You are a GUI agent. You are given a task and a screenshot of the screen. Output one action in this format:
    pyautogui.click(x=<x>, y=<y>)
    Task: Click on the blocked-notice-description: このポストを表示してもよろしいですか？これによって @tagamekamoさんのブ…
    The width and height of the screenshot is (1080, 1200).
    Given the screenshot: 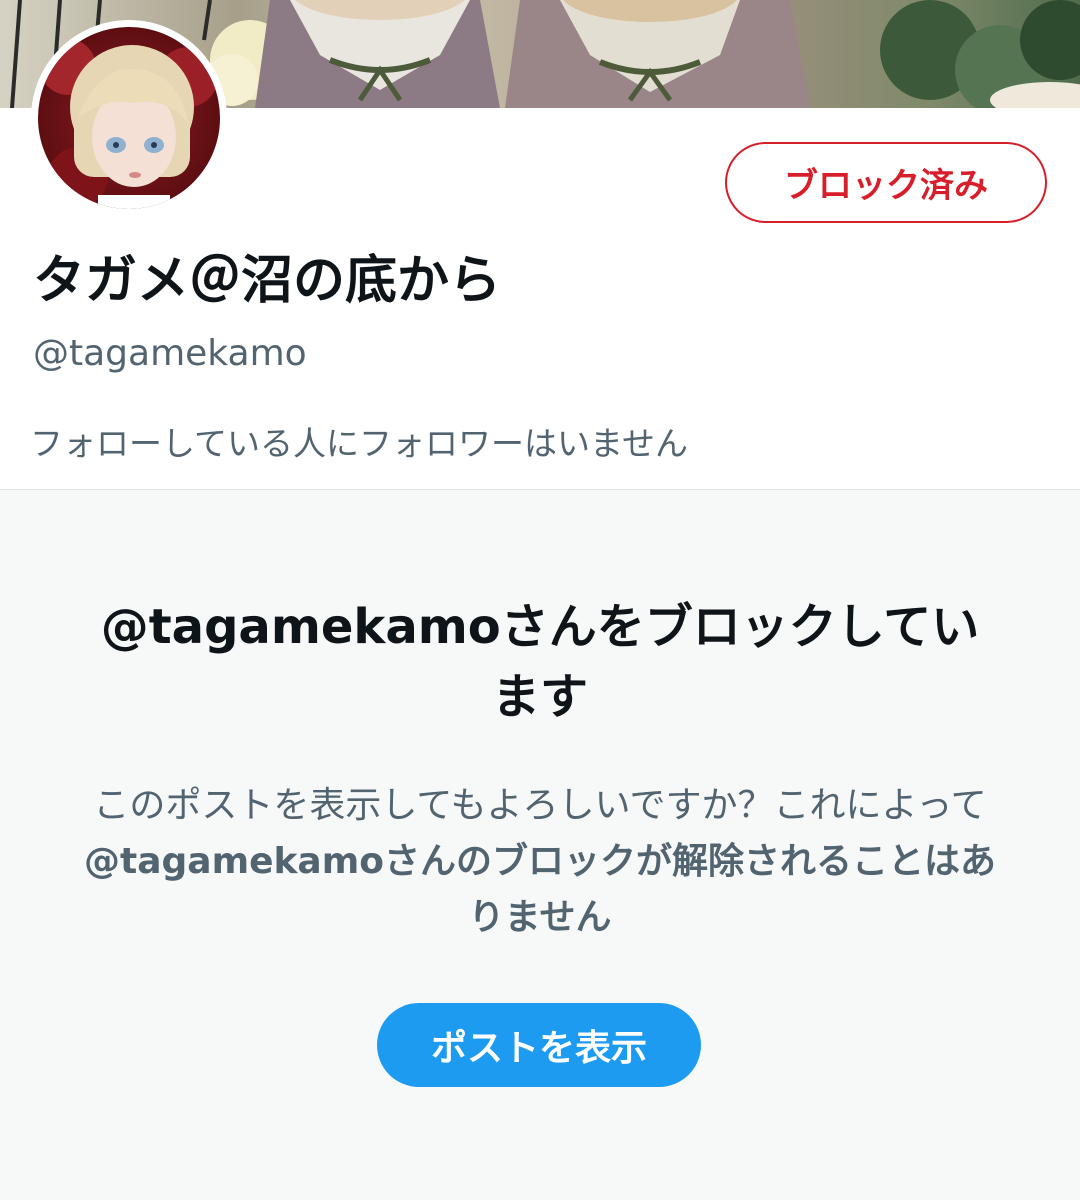 What is the action you would take?
    pyautogui.click(x=540, y=862)
    